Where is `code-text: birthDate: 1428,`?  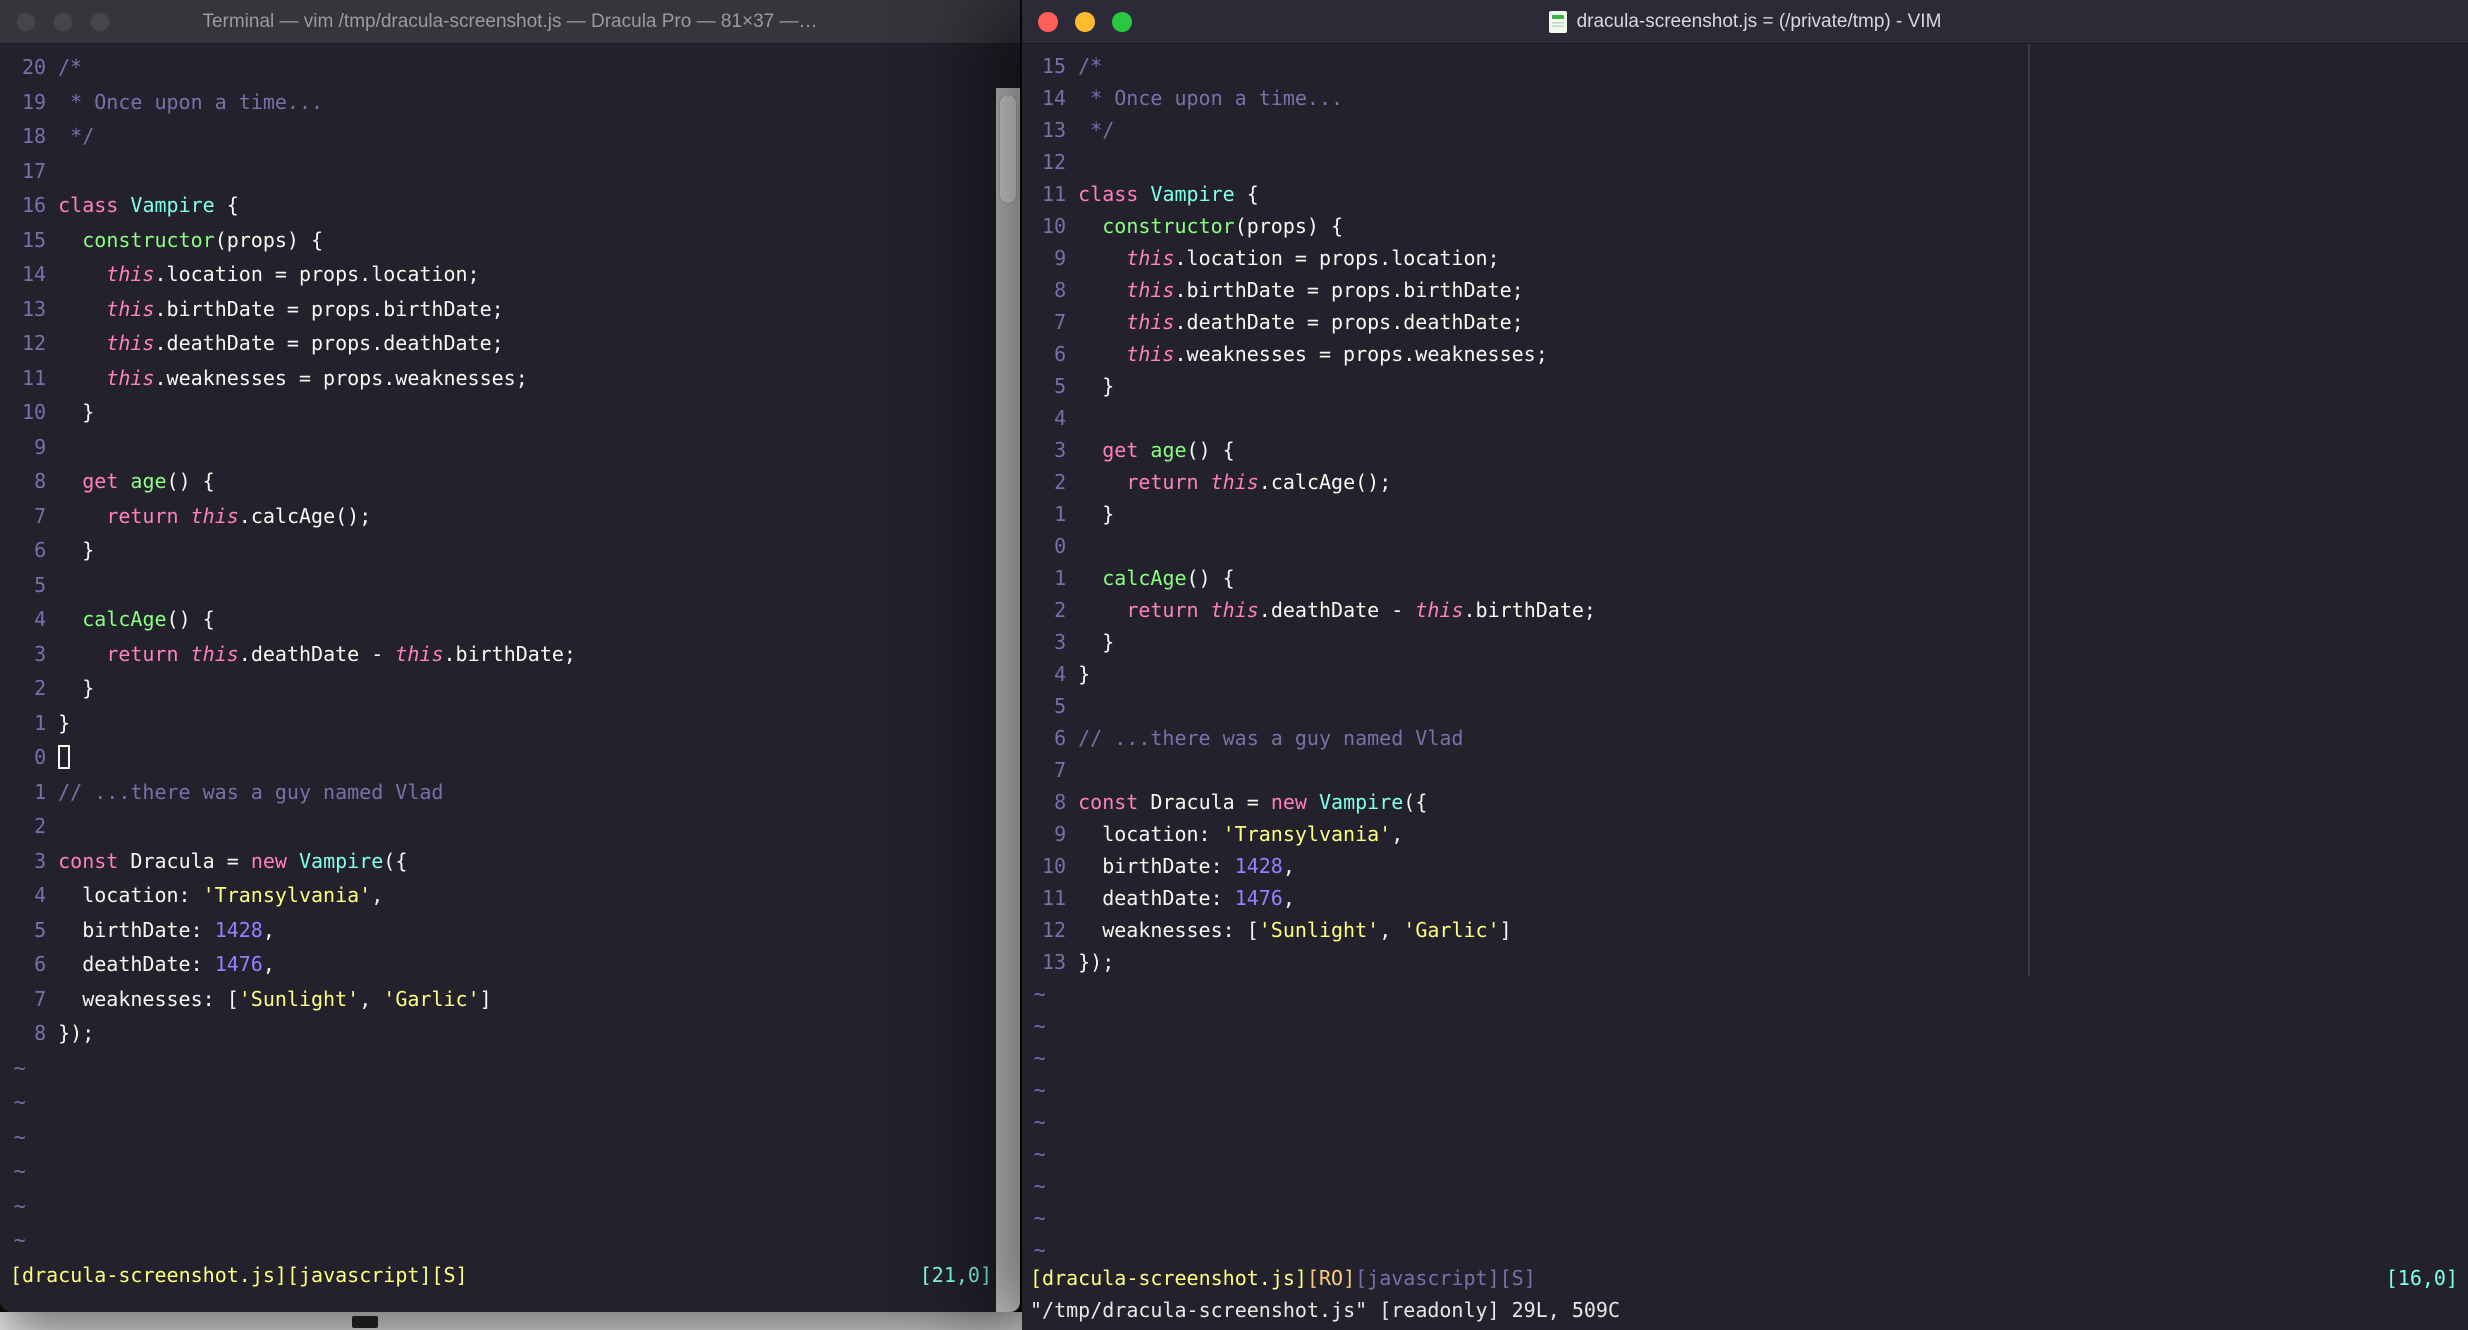
code-text: birthDate: 1428, is located at coordinates (166, 930).